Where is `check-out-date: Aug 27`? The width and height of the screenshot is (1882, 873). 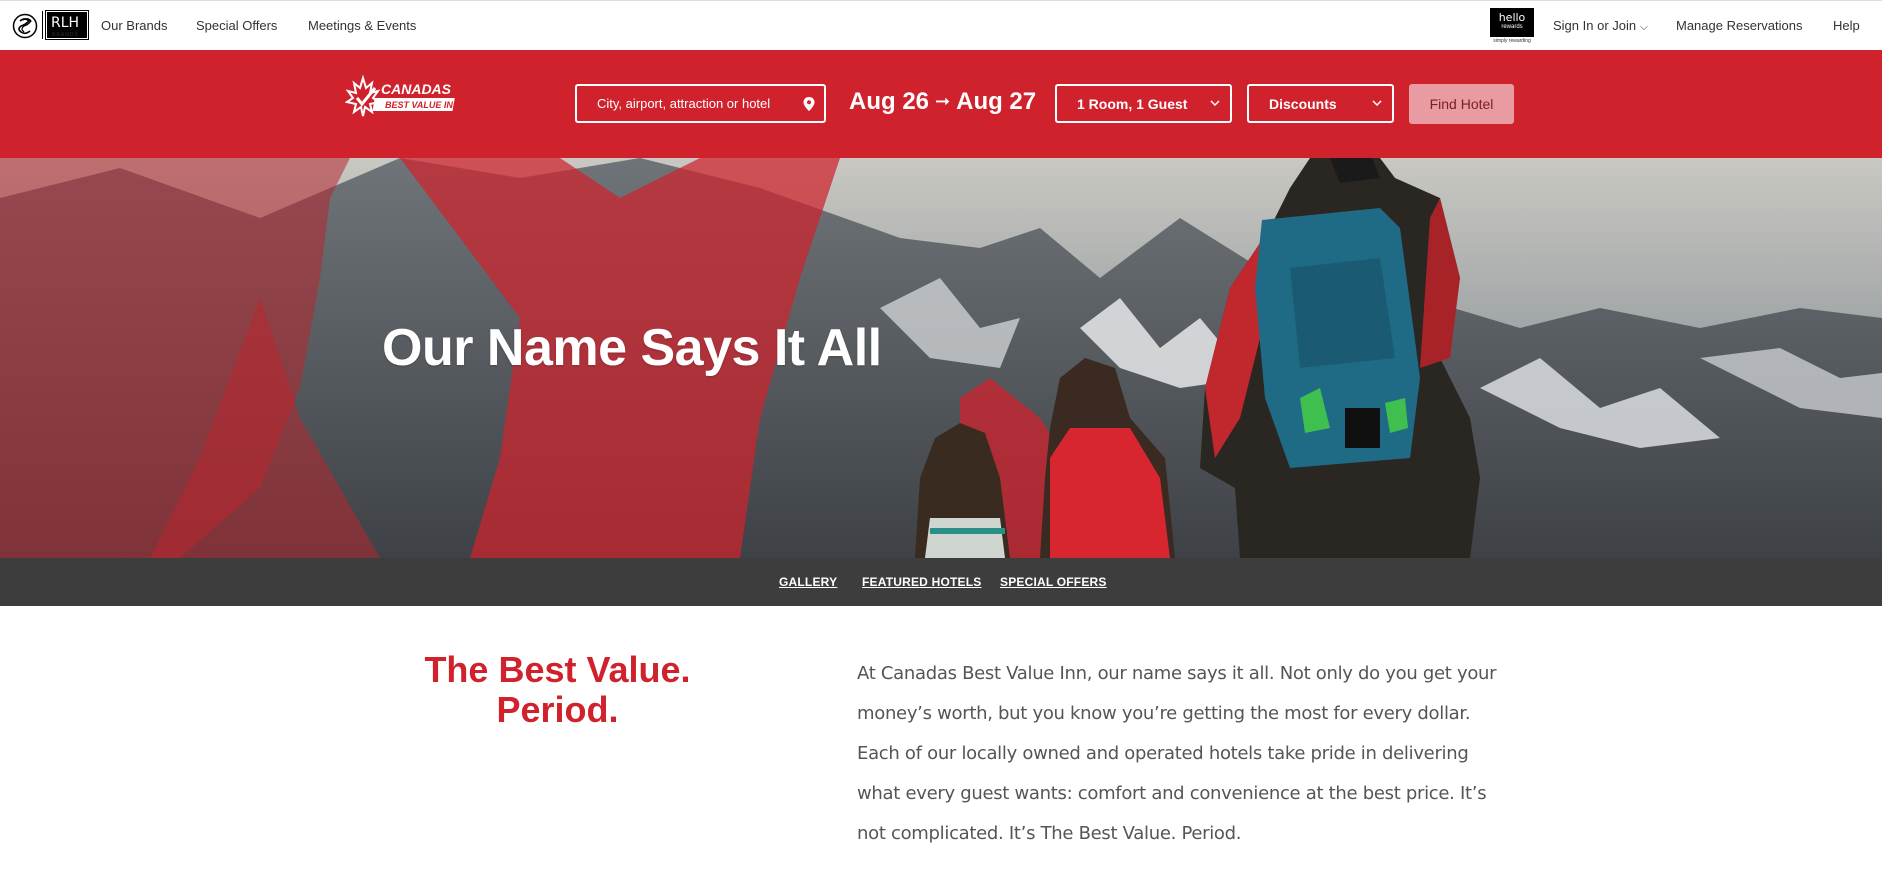
check-out-date: Aug 27 is located at coordinates (996, 101).